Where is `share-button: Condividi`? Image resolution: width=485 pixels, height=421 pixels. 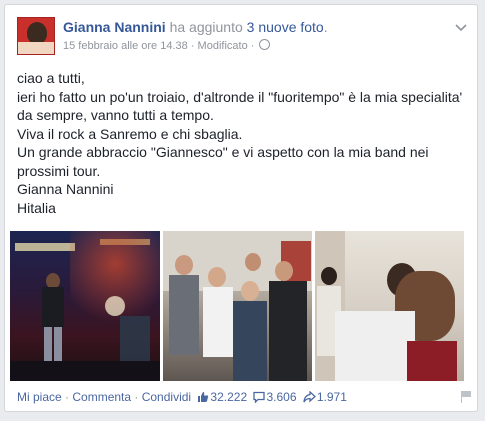 share-button: Condividi is located at coordinates (166, 397).